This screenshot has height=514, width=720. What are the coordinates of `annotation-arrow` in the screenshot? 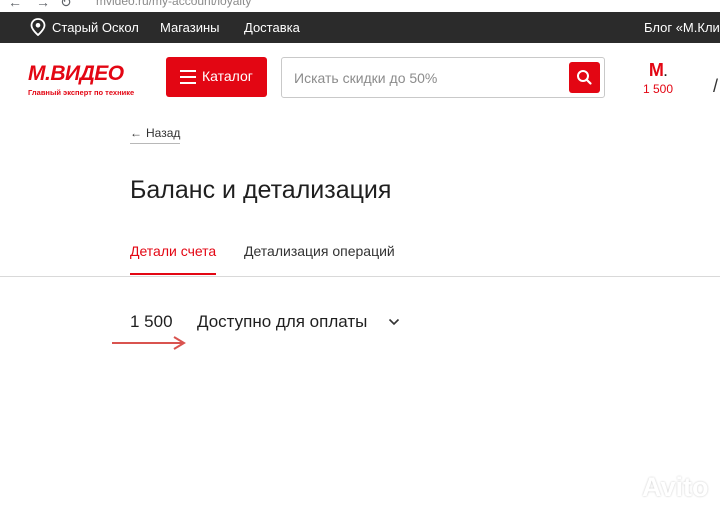 It's located at (149, 343).